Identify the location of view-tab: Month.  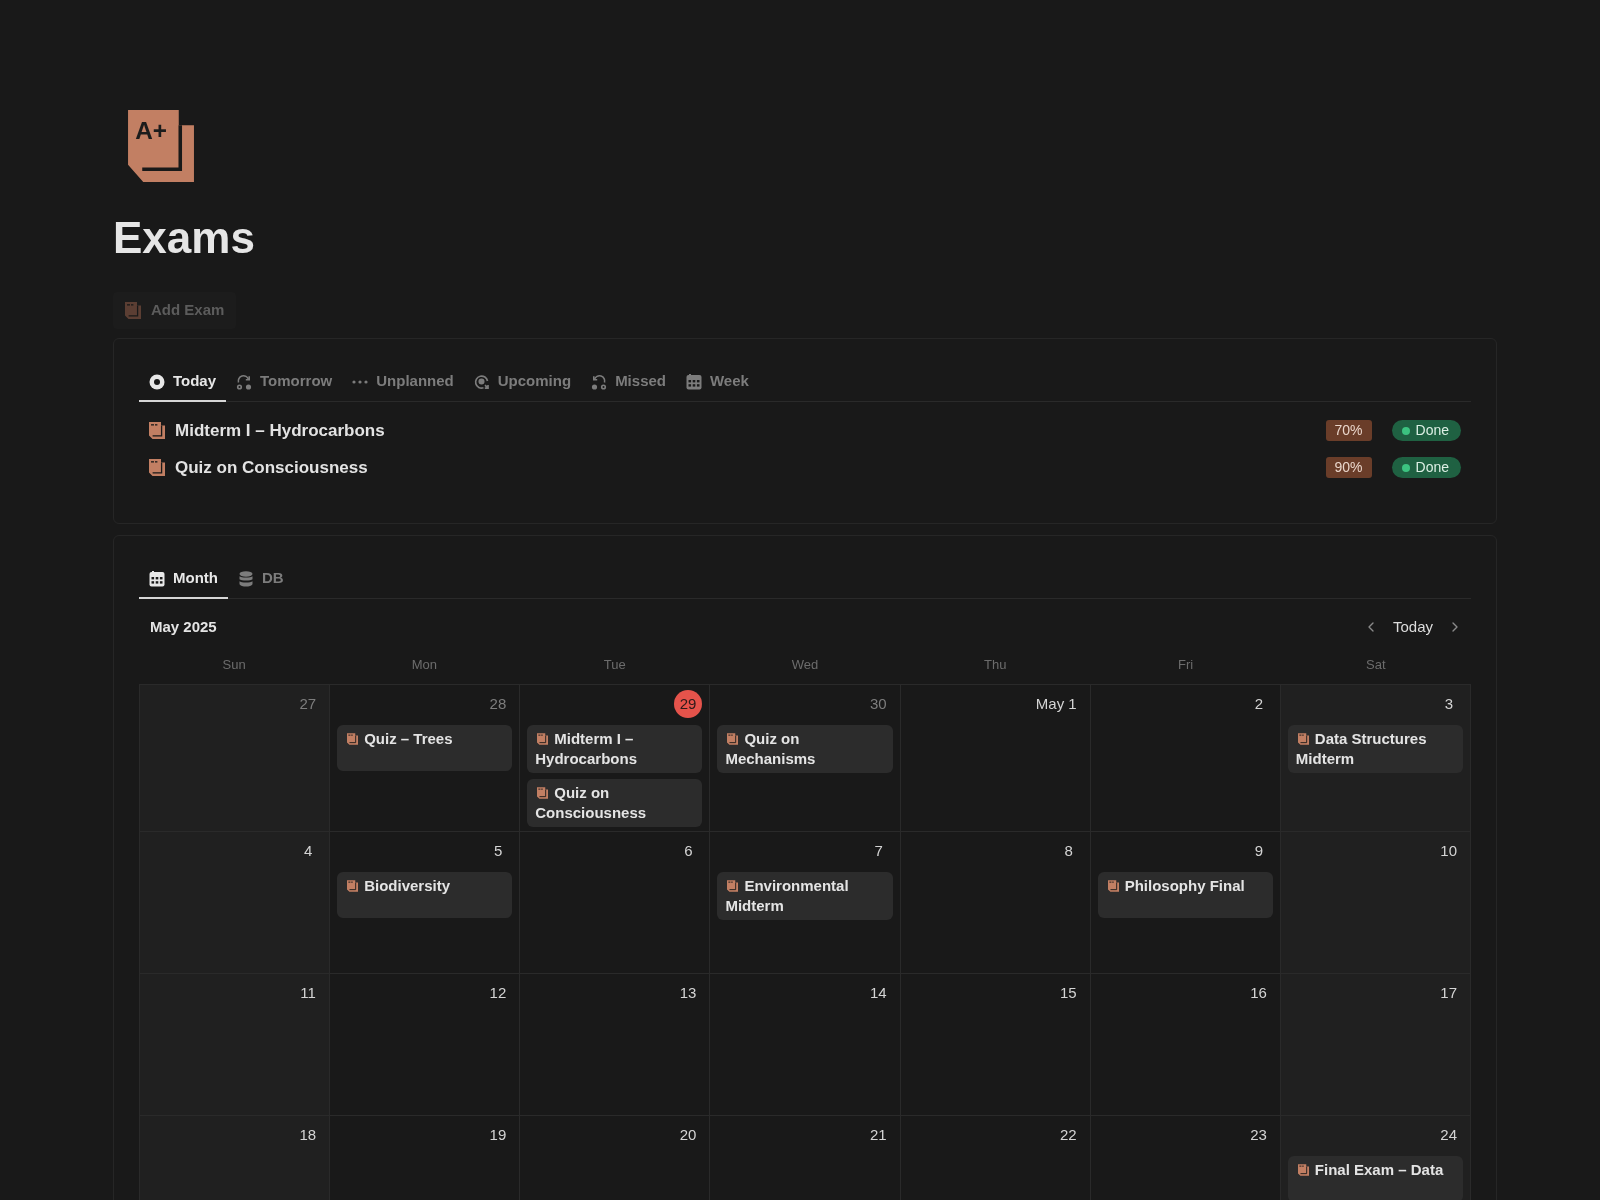
(183, 579).